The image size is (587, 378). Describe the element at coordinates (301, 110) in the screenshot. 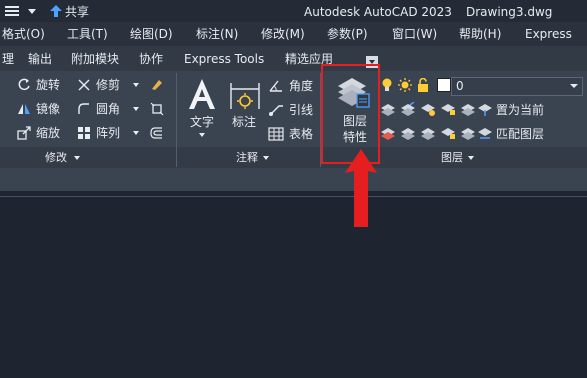

I see `leader-label: 引线` at that location.